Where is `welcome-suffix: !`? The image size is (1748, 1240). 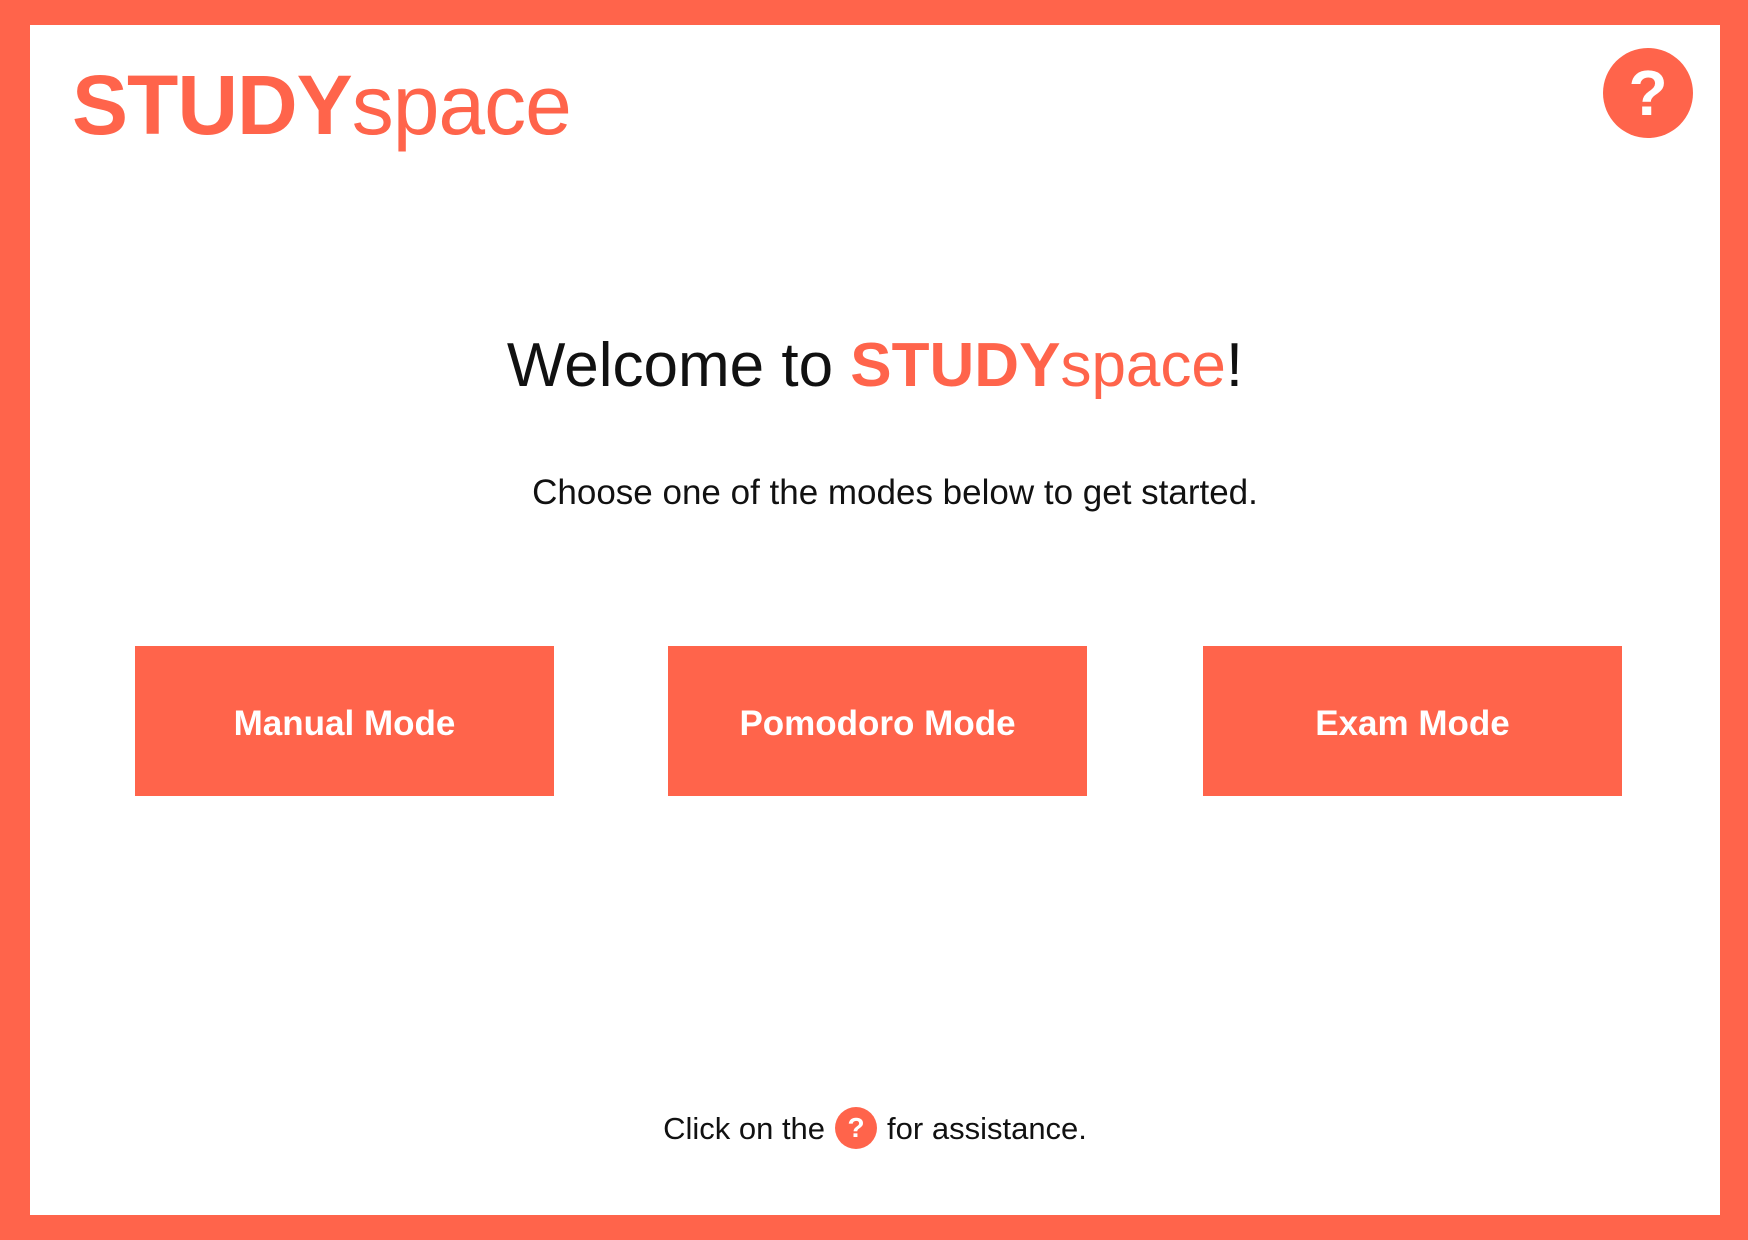 welcome-suffix: ! is located at coordinates (1234, 365).